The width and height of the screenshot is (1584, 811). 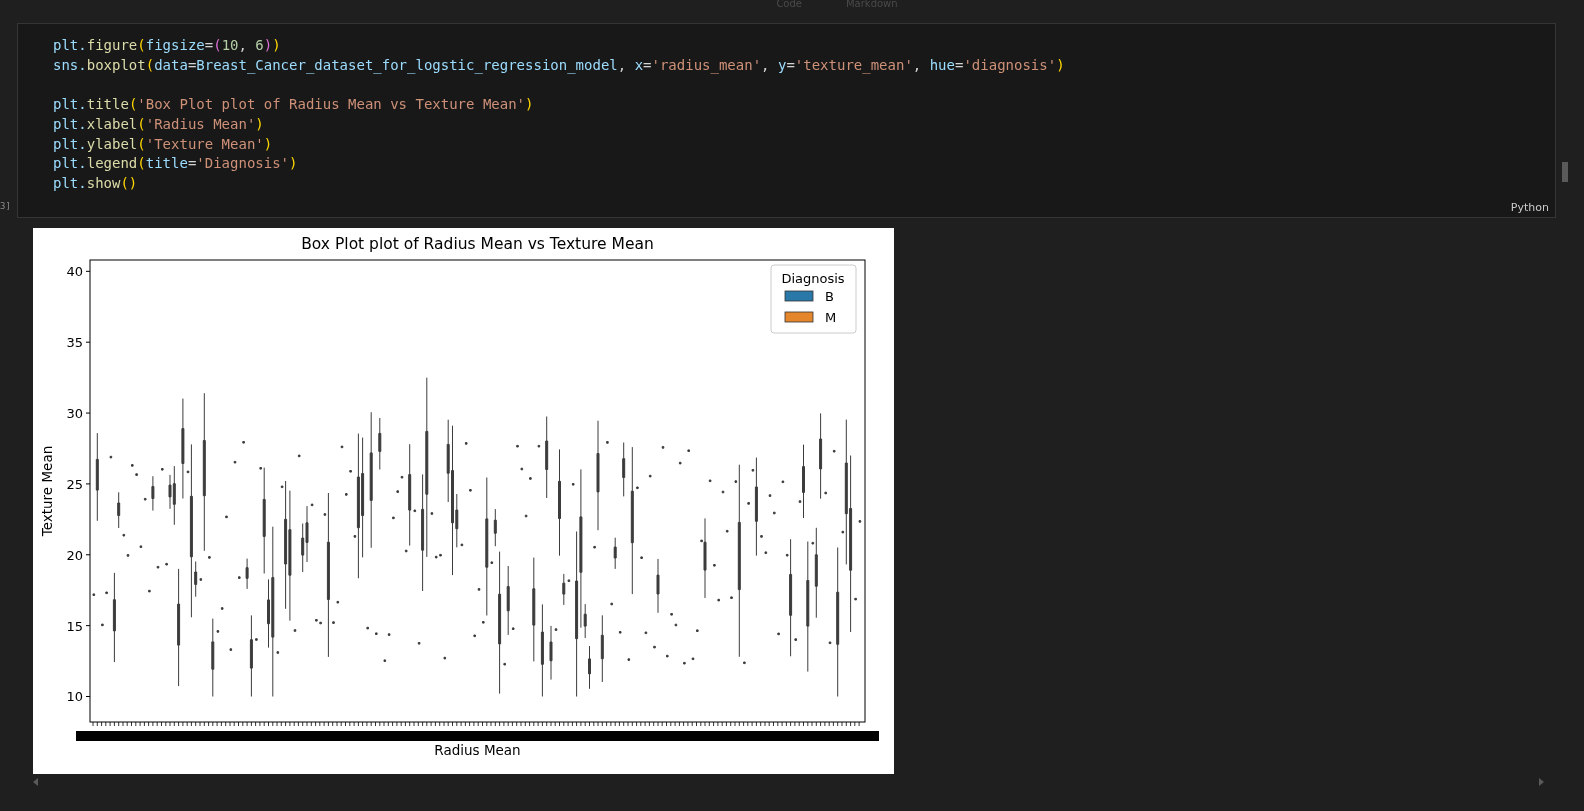 What do you see at coordinates (813, 278) in the screenshot?
I see `legend-title: Diagnosis` at bounding box center [813, 278].